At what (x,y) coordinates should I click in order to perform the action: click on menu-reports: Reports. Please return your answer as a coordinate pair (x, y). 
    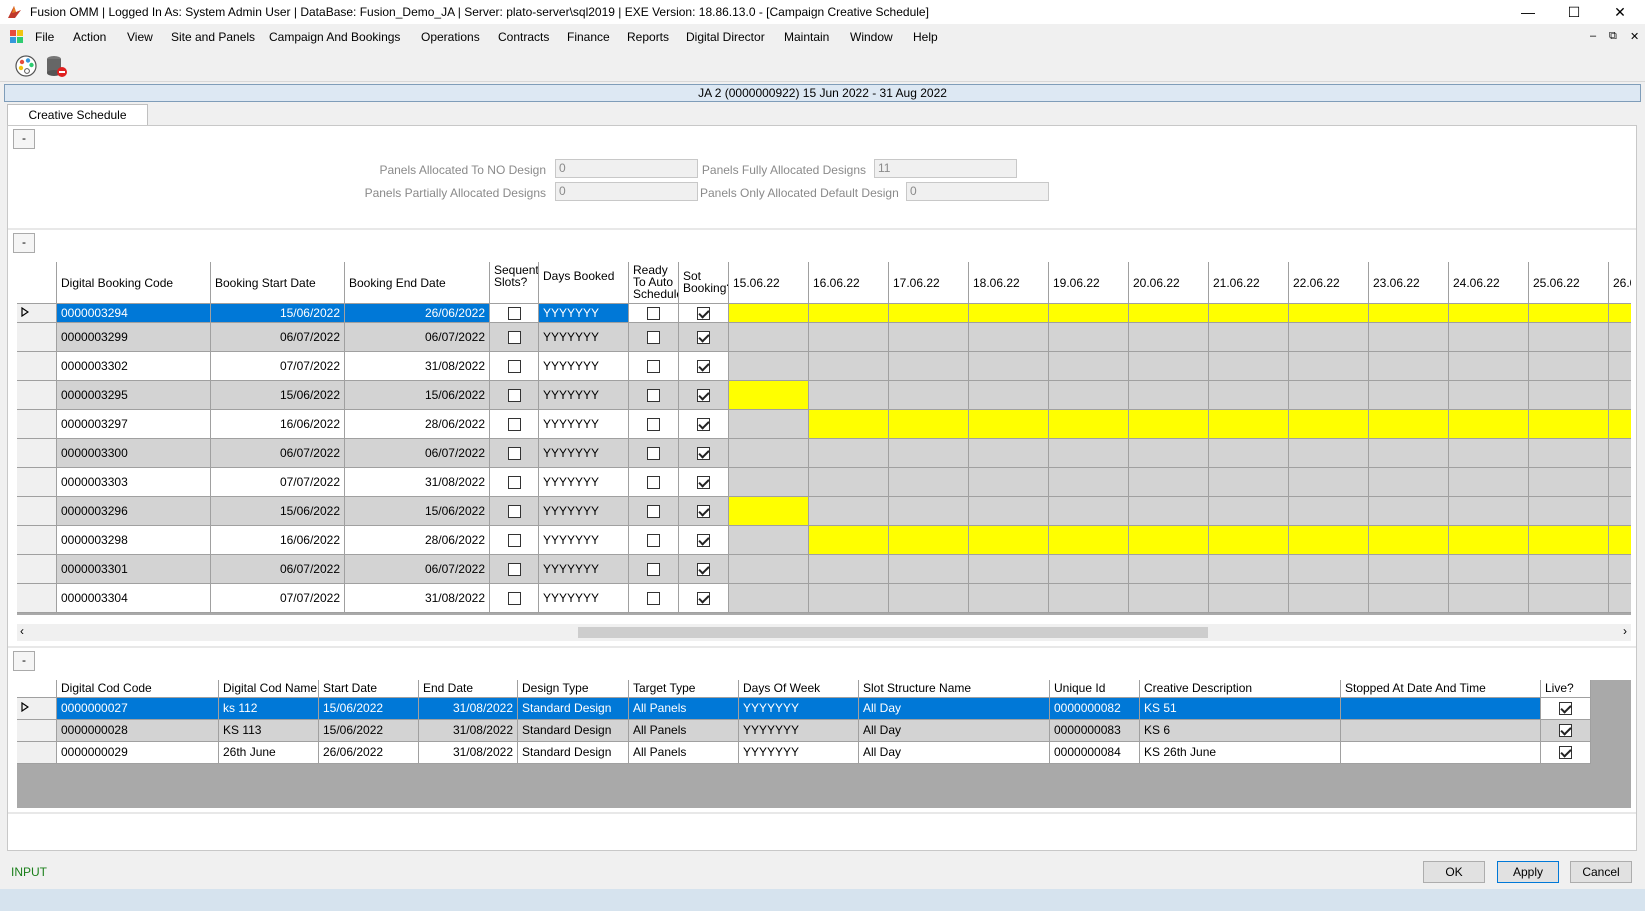
    Looking at the image, I should click on (648, 37).